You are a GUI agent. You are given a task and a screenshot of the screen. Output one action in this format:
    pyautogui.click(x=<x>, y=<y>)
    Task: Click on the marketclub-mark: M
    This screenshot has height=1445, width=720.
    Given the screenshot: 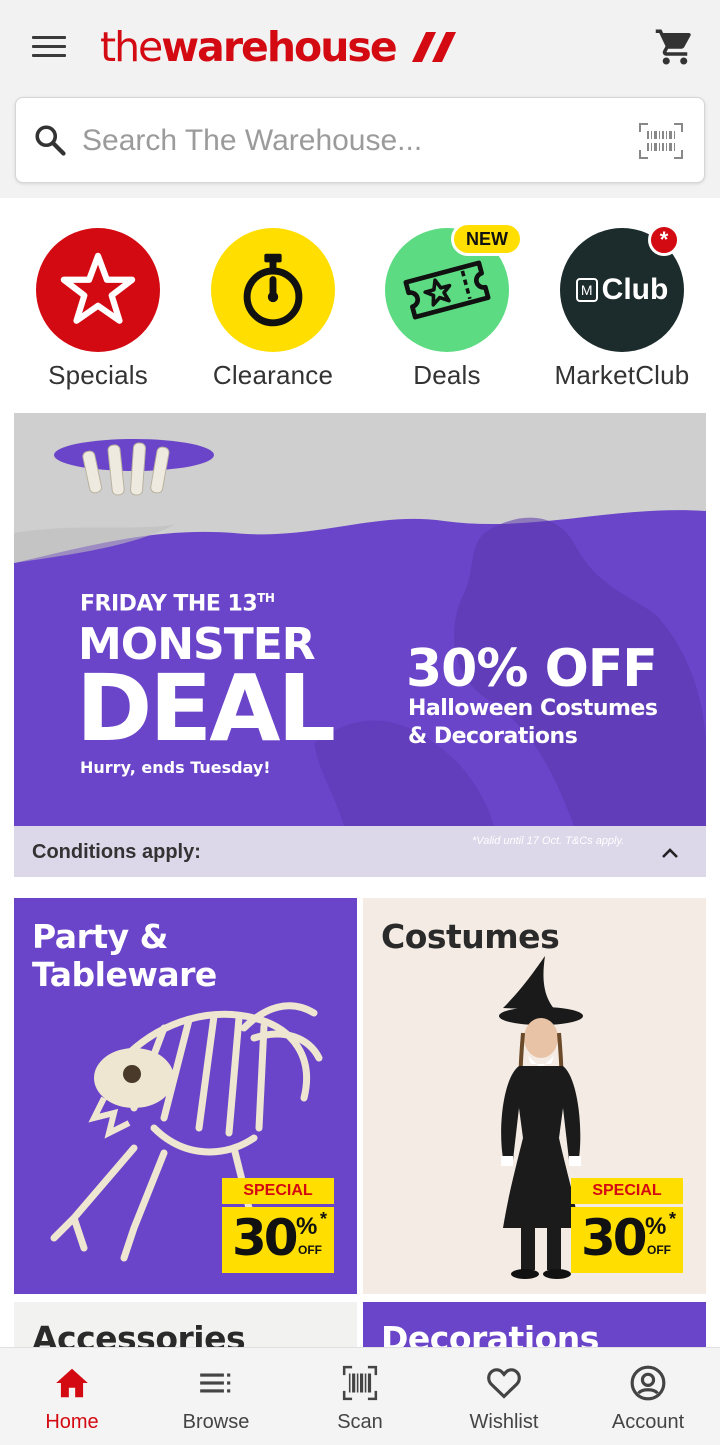 What is the action you would take?
    pyautogui.click(x=586, y=290)
    